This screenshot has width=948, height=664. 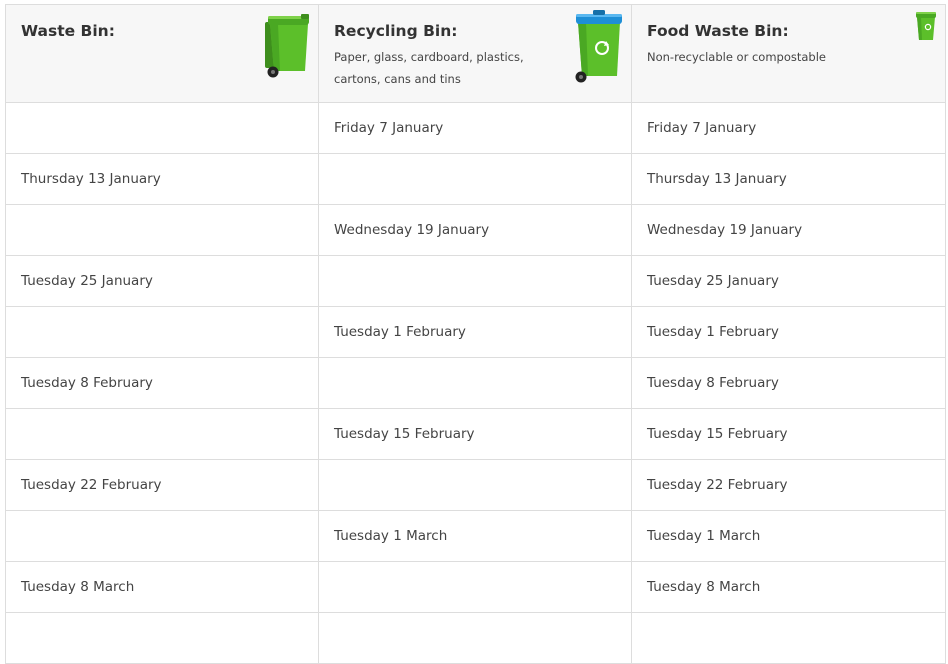 I want to click on recycling-bin-date: Friday 7 January, so click(x=475, y=128).